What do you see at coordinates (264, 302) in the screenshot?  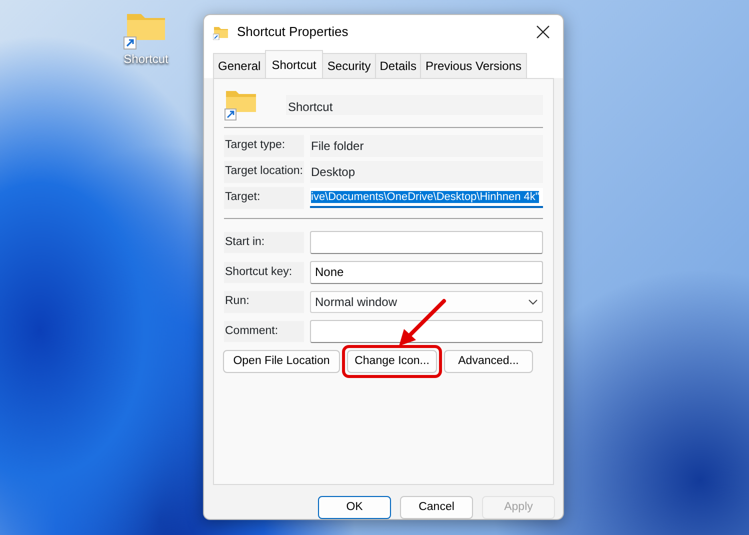 I see `field-label: Run:` at bounding box center [264, 302].